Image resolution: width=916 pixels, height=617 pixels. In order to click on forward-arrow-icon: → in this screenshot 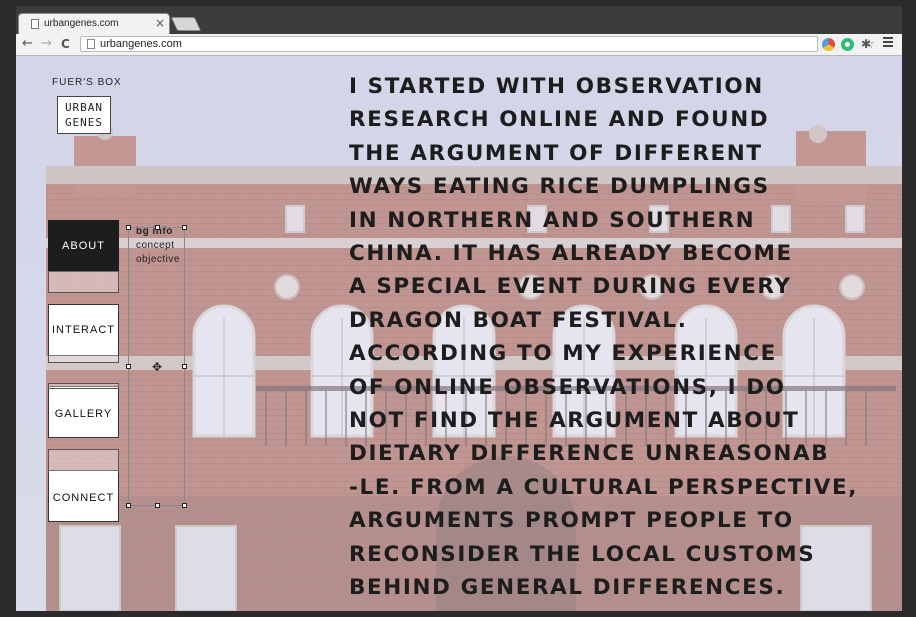, I will do `click(46, 44)`.